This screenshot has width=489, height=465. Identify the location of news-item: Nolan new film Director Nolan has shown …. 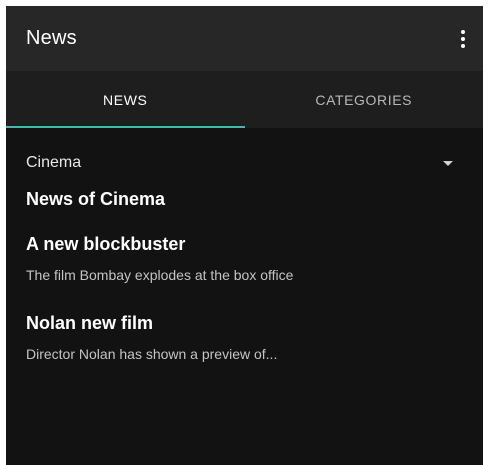
(244, 337).